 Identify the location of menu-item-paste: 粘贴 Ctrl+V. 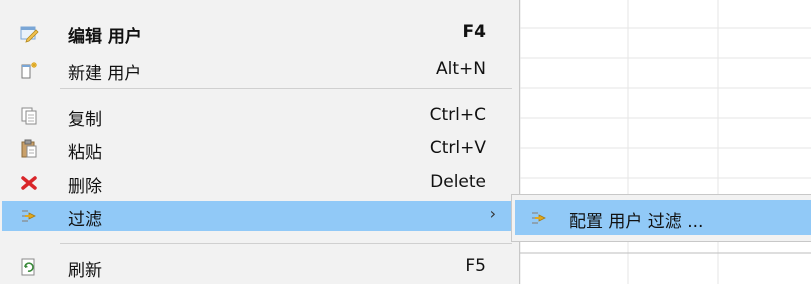
(258, 149).